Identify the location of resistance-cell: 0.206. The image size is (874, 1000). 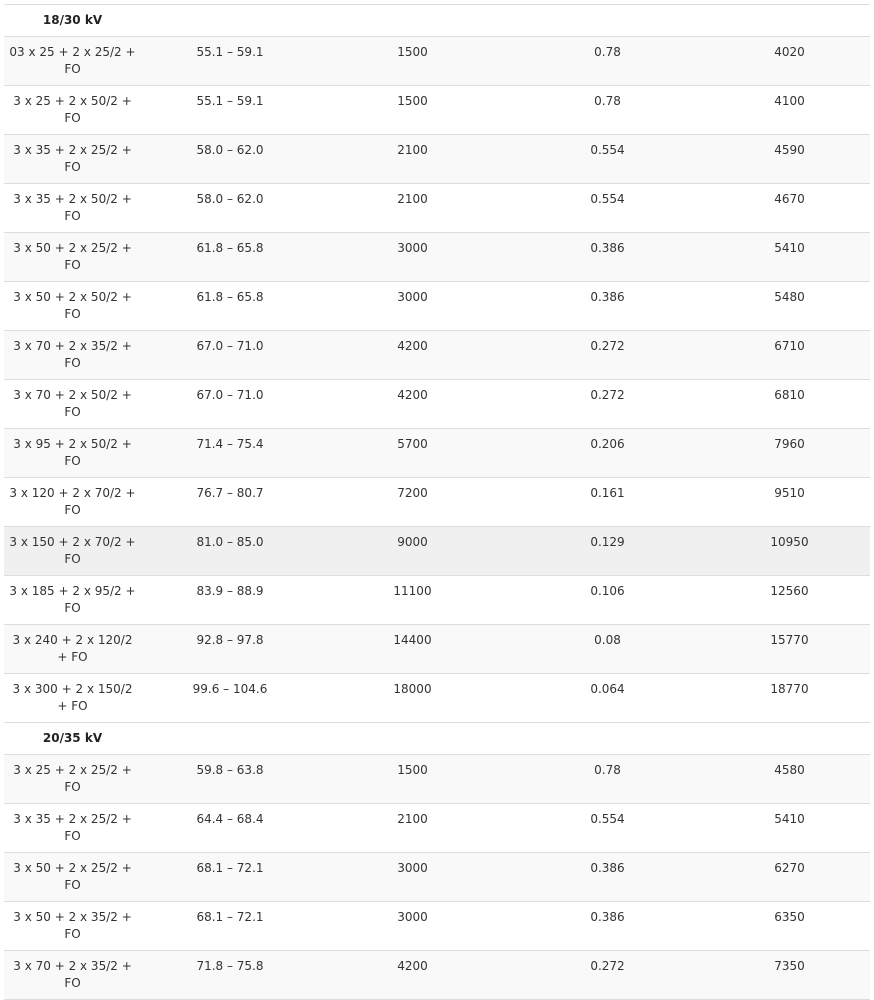
(607, 453).